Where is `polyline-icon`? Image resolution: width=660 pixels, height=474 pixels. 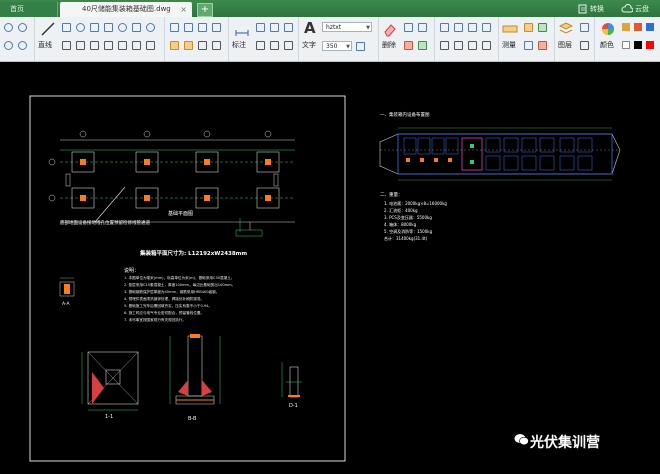
polyline-icon is located at coordinates (66, 27).